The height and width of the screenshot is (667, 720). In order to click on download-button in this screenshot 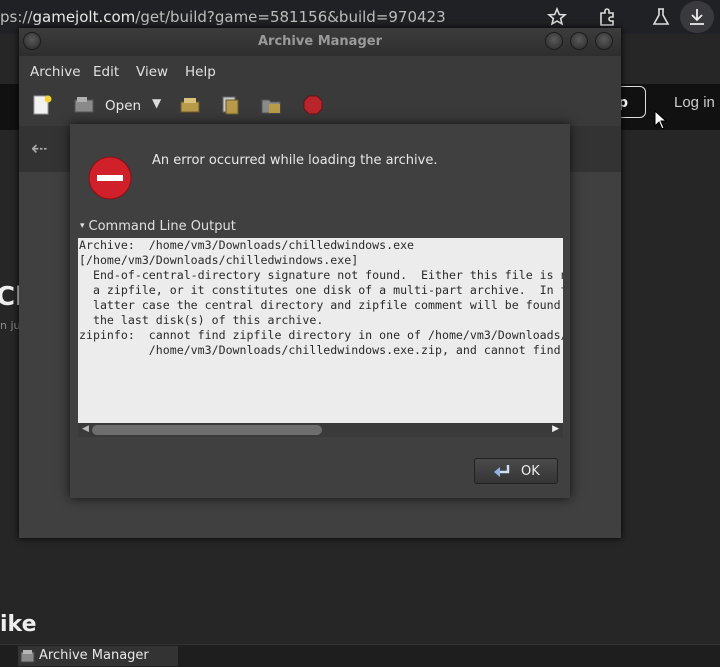, I will do `click(697, 17)`.